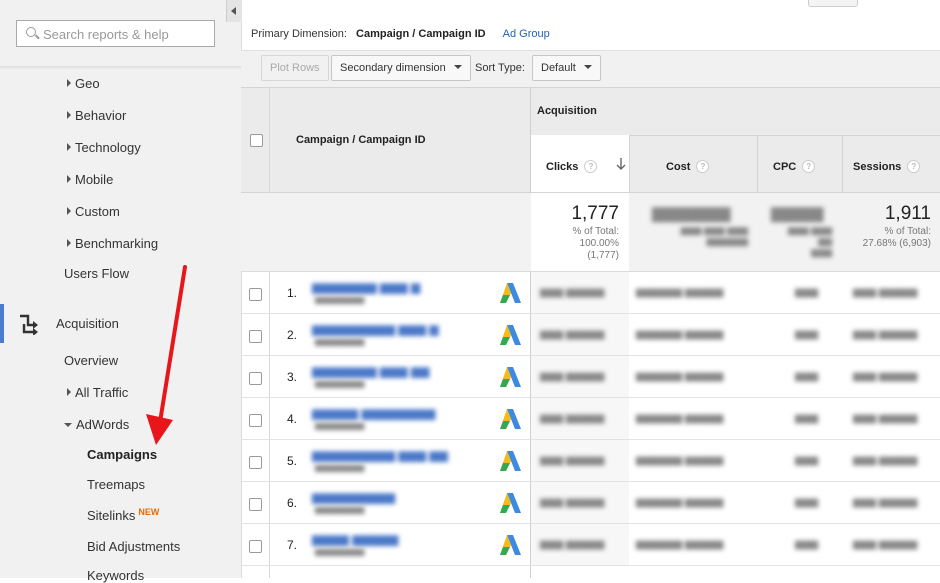  Describe the element at coordinates (295, 68) in the screenshot. I see `plot-rows-button: Plot Rows` at that location.